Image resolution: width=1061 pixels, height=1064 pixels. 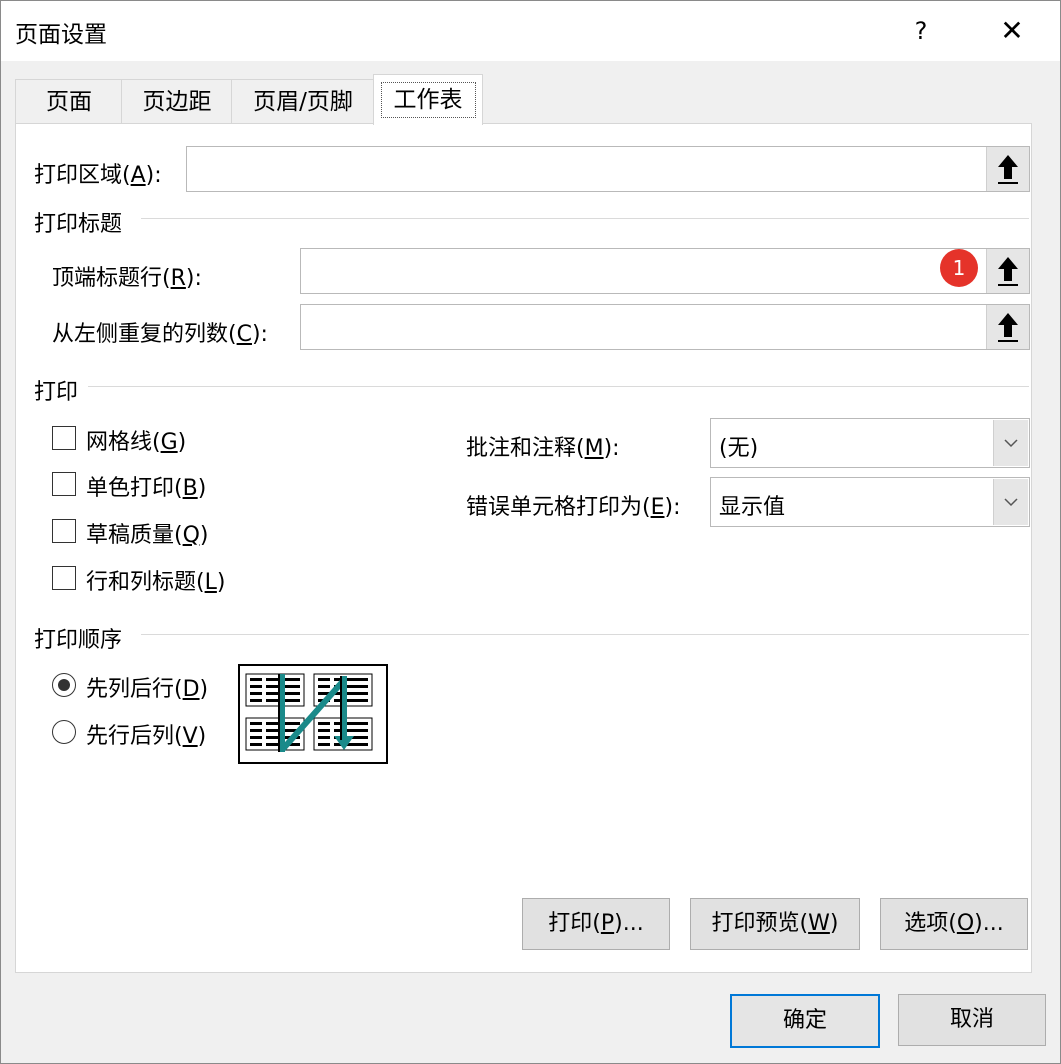 What do you see at coordinates (64, 438) in the screenshot?
I see `gridlines-checkbox` at bounding box center [64, 438].